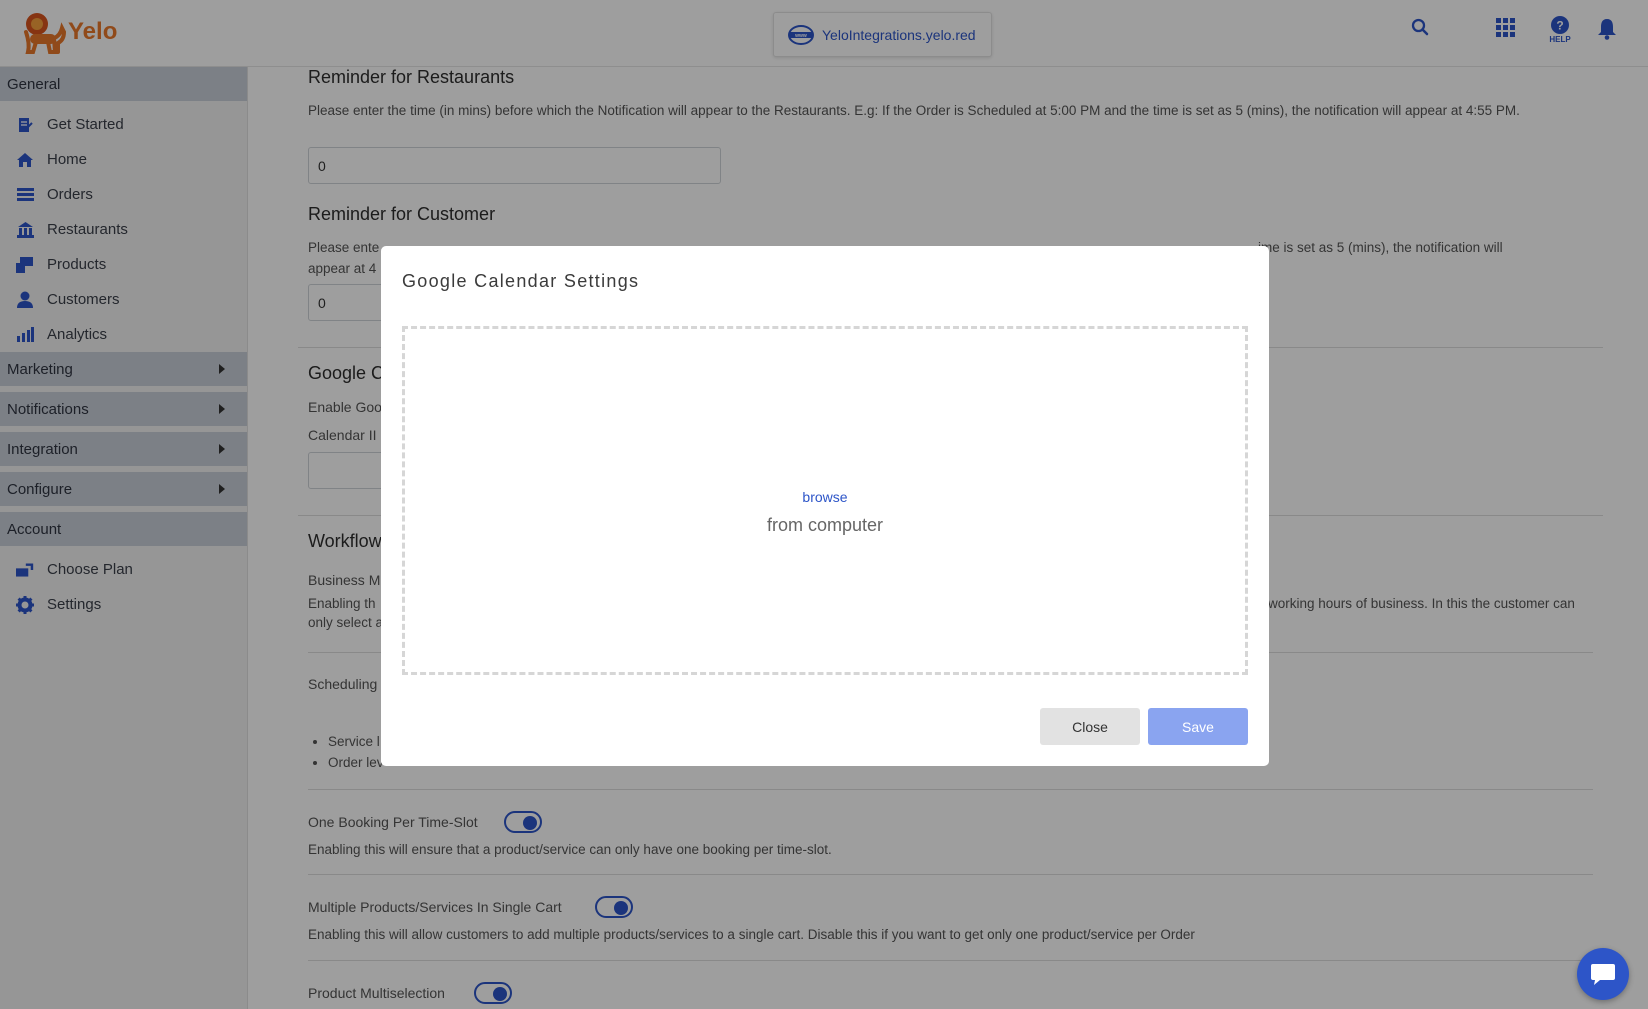 The height and width of the screenshot is (1009, 1648). Describe the element at coordinates (1603, 974) in the screenshot. I see `chat-bubble-icon` at that location.